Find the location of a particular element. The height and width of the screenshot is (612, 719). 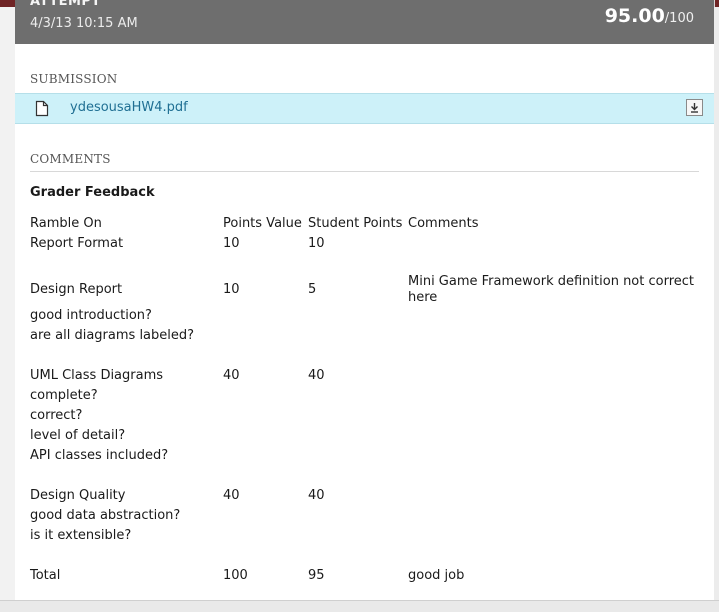

row-student-points: 10 is located at coordinates (316, 243).